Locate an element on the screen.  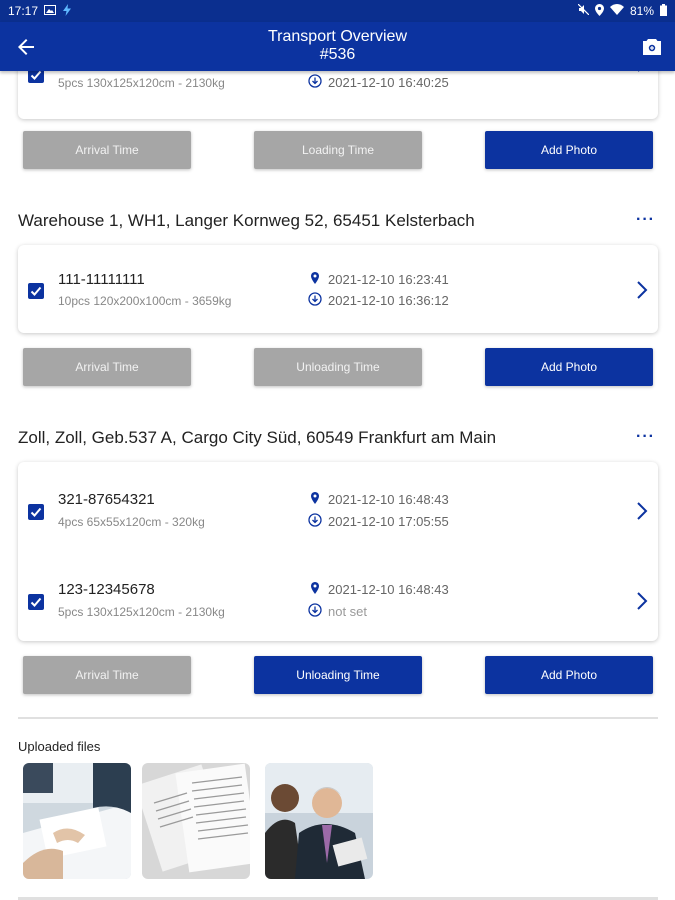
unloading-time: not set is located at coordinates (348, 611).